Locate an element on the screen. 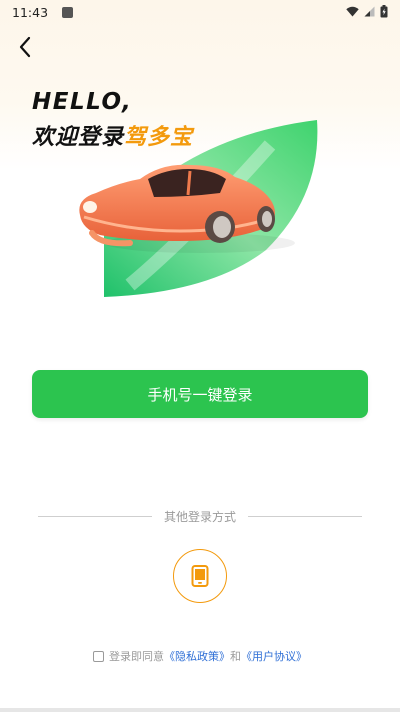  other-login-divider: 其他登录方式 is located at coordinates (200, 516).